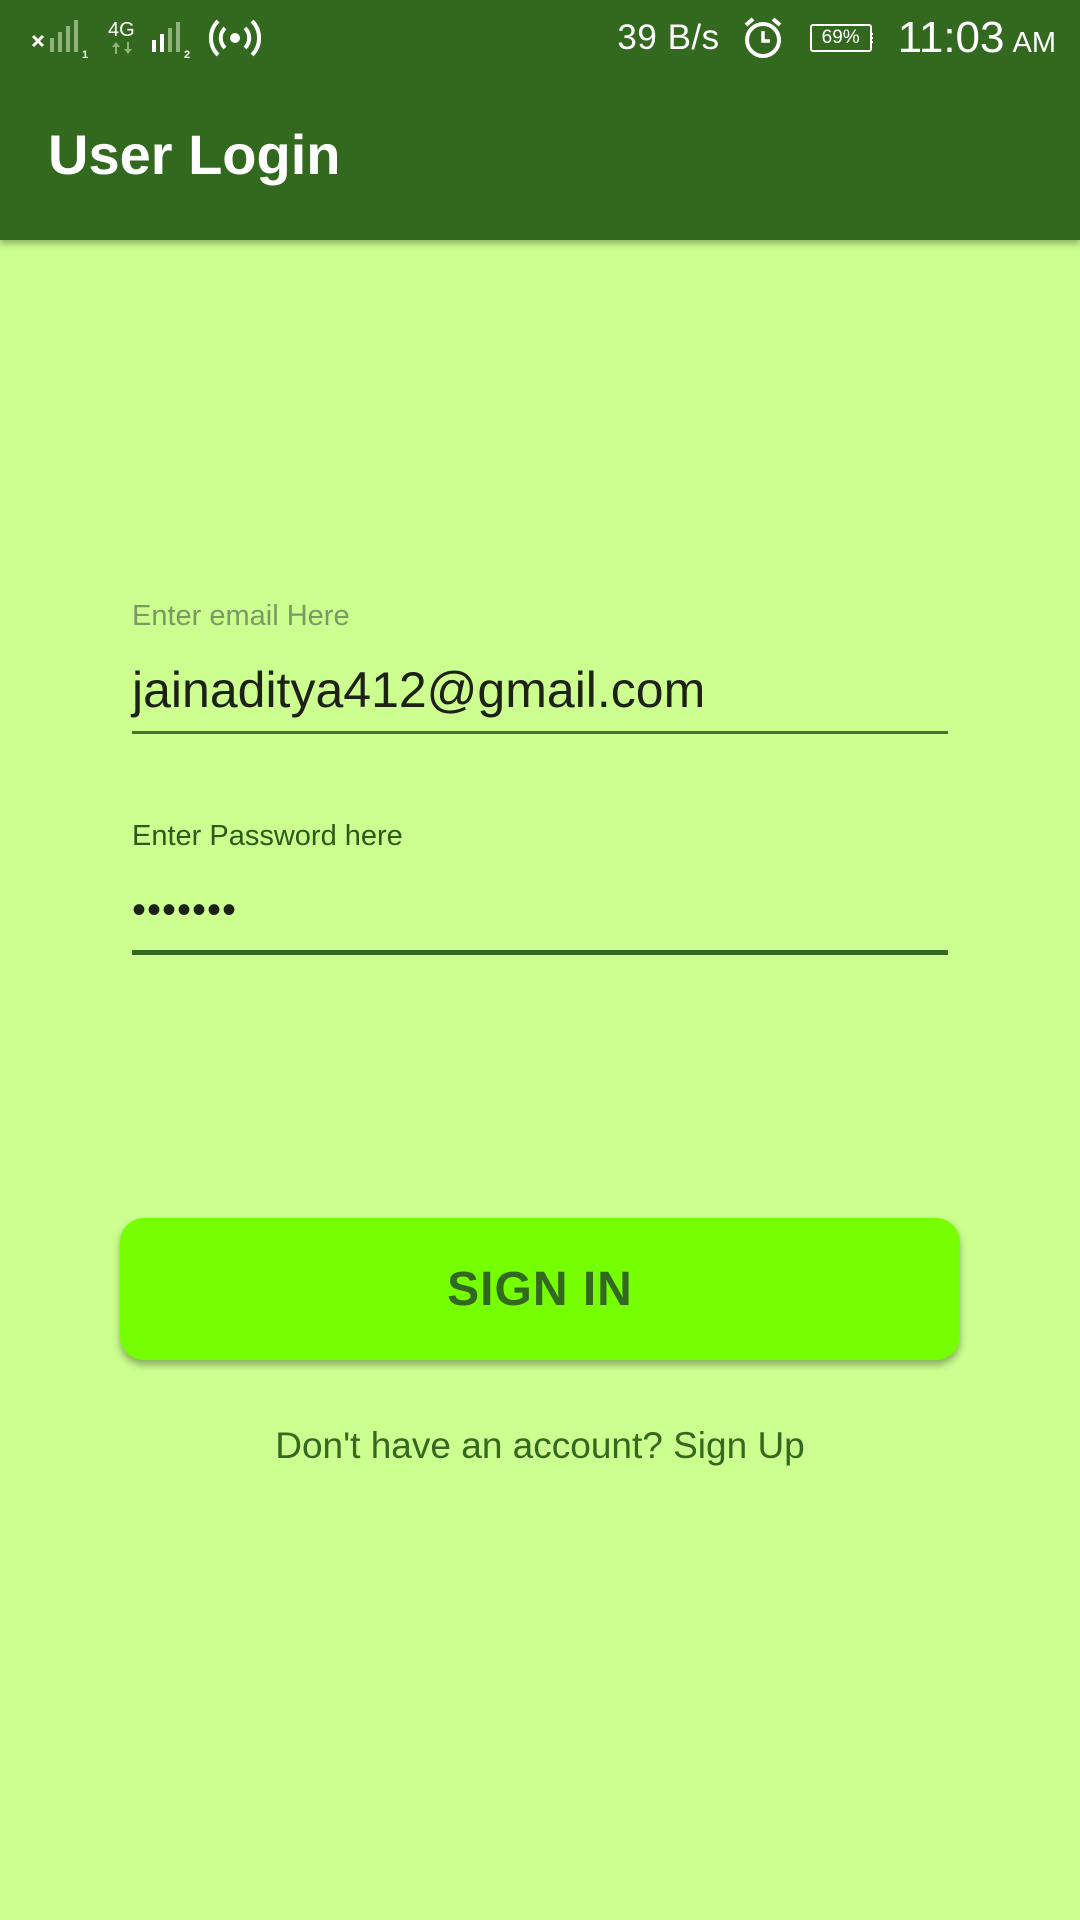 This screenshot has width=1080, height=1920. I want to click on email-label: Enter email Here, so click(241, 616).